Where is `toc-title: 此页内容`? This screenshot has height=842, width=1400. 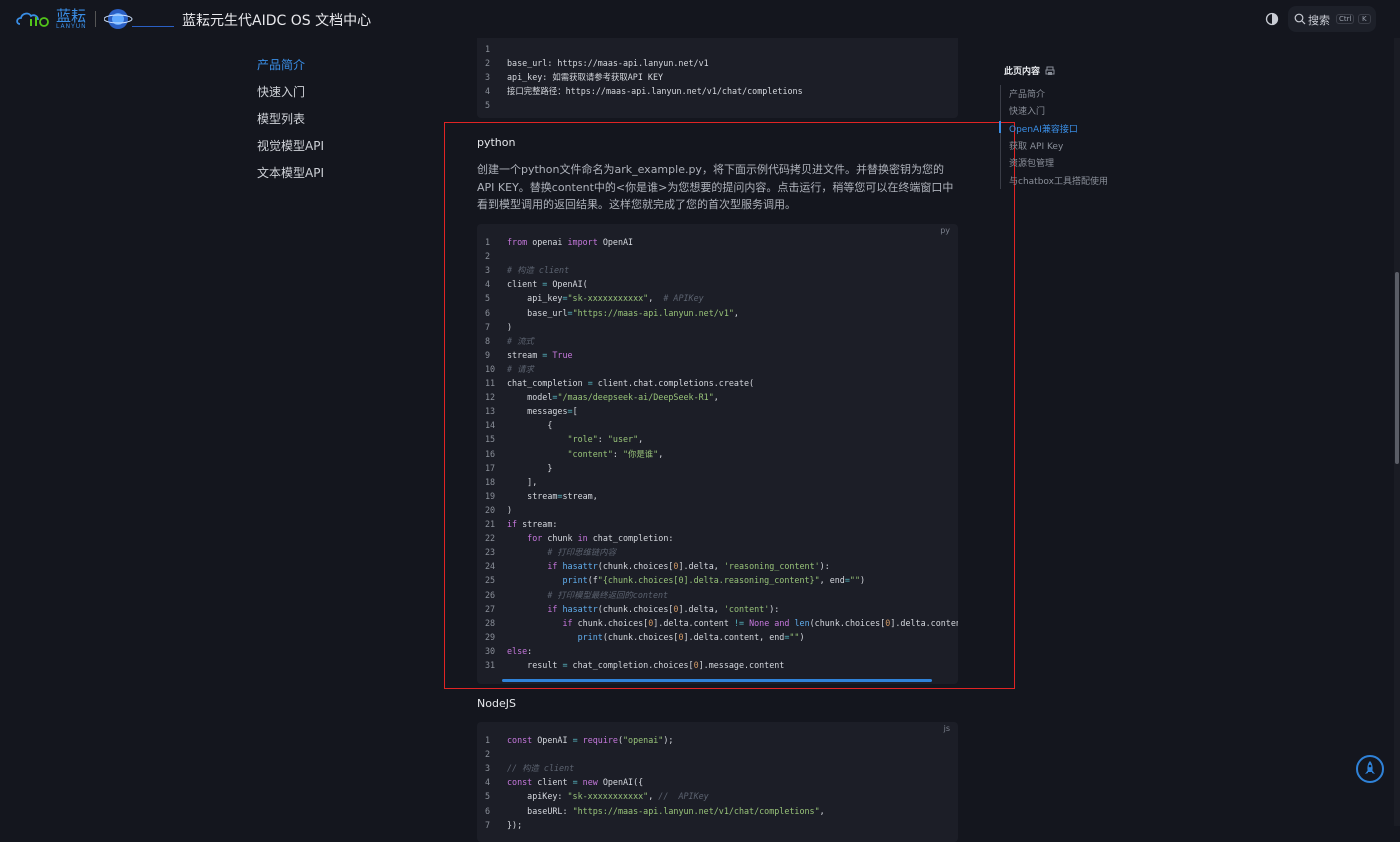
toc-title: 此页内容 is located at coordinates (1022, 72).